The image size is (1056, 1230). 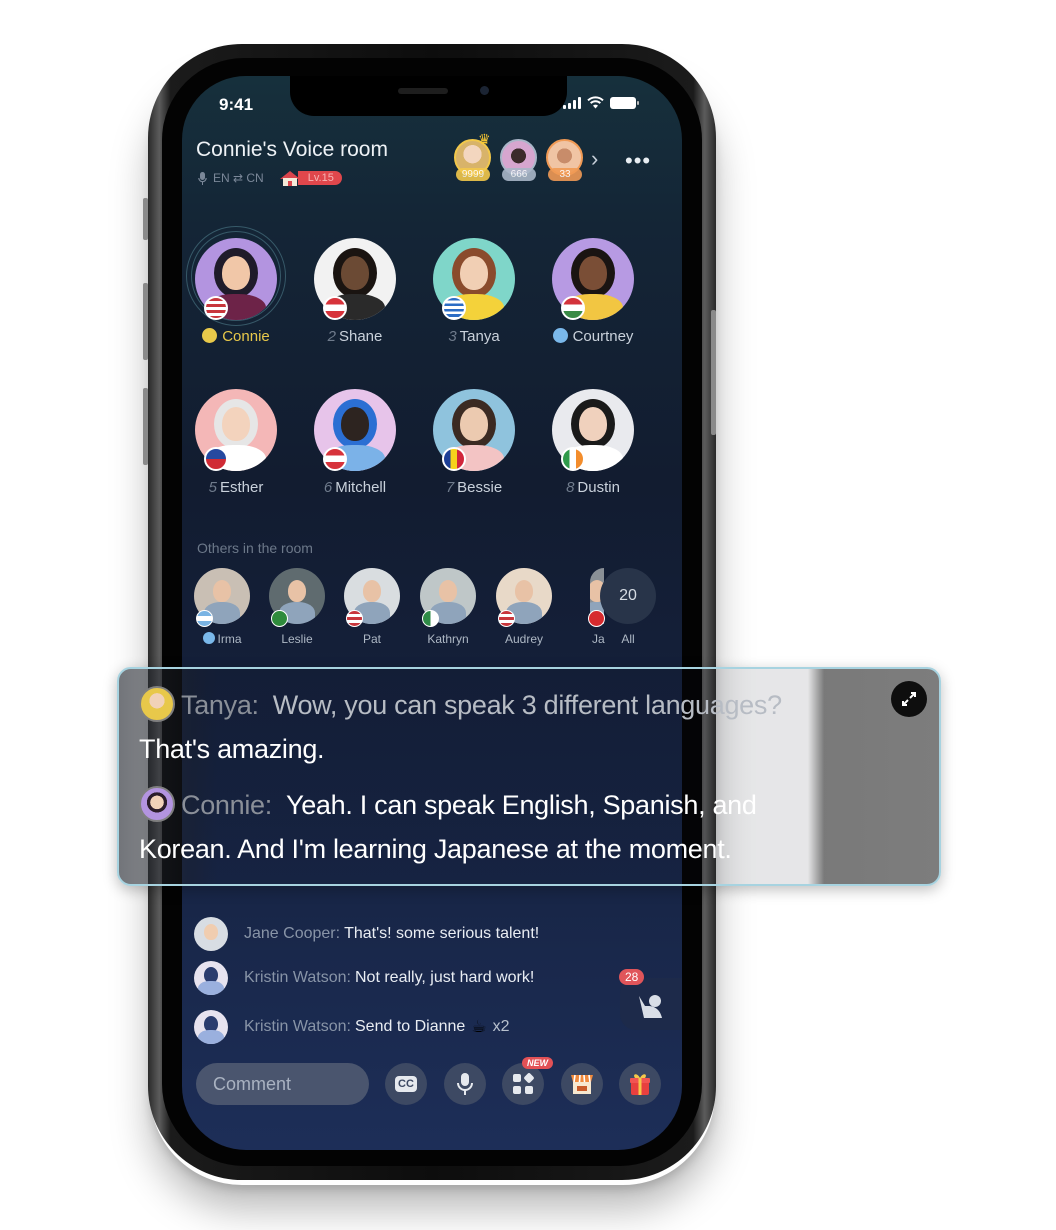 I want to click on mic-icon, so click(x=202, y=178).